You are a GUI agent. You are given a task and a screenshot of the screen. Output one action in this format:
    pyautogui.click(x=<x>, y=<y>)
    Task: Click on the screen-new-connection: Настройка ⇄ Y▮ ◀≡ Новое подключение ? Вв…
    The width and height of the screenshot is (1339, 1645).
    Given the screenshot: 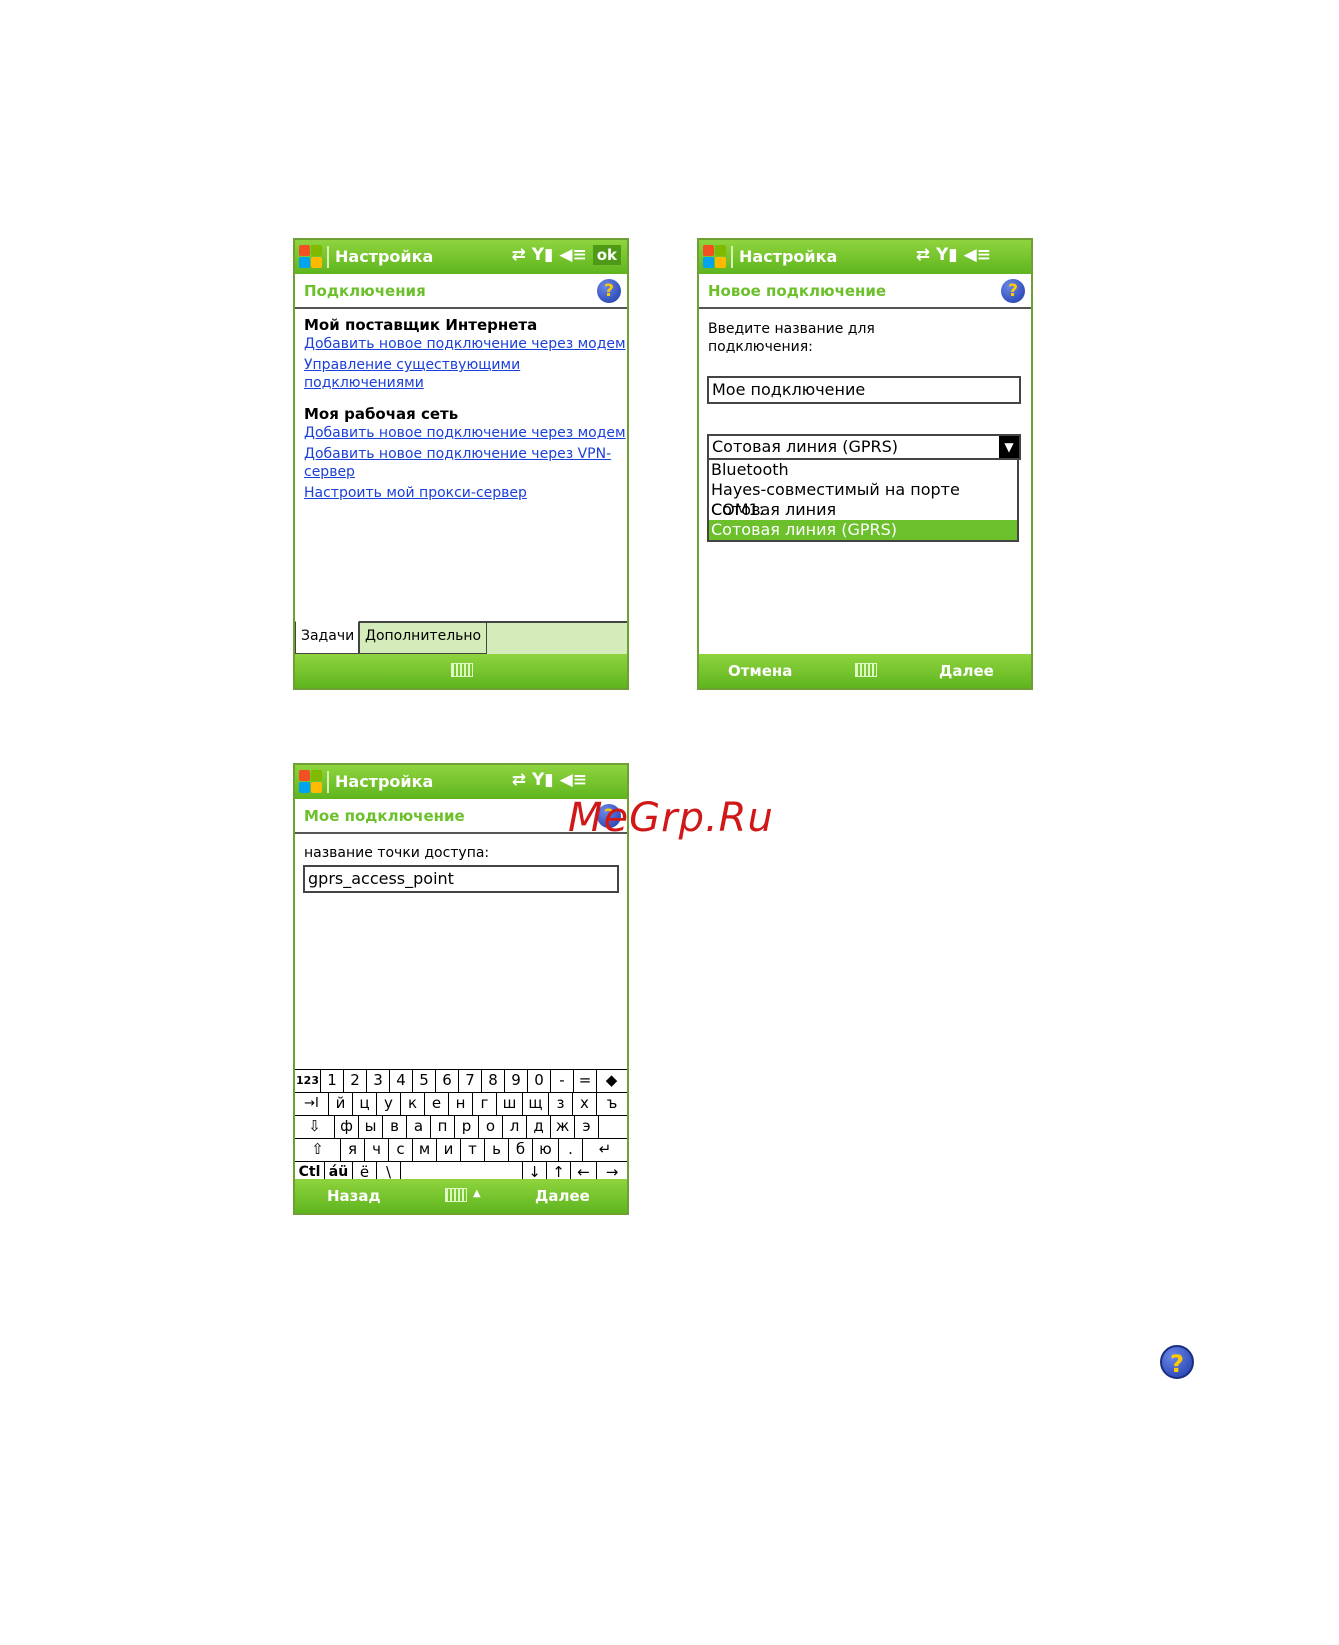 What is the action you would take?
    pyautogui.click(x=865, y=464)
    